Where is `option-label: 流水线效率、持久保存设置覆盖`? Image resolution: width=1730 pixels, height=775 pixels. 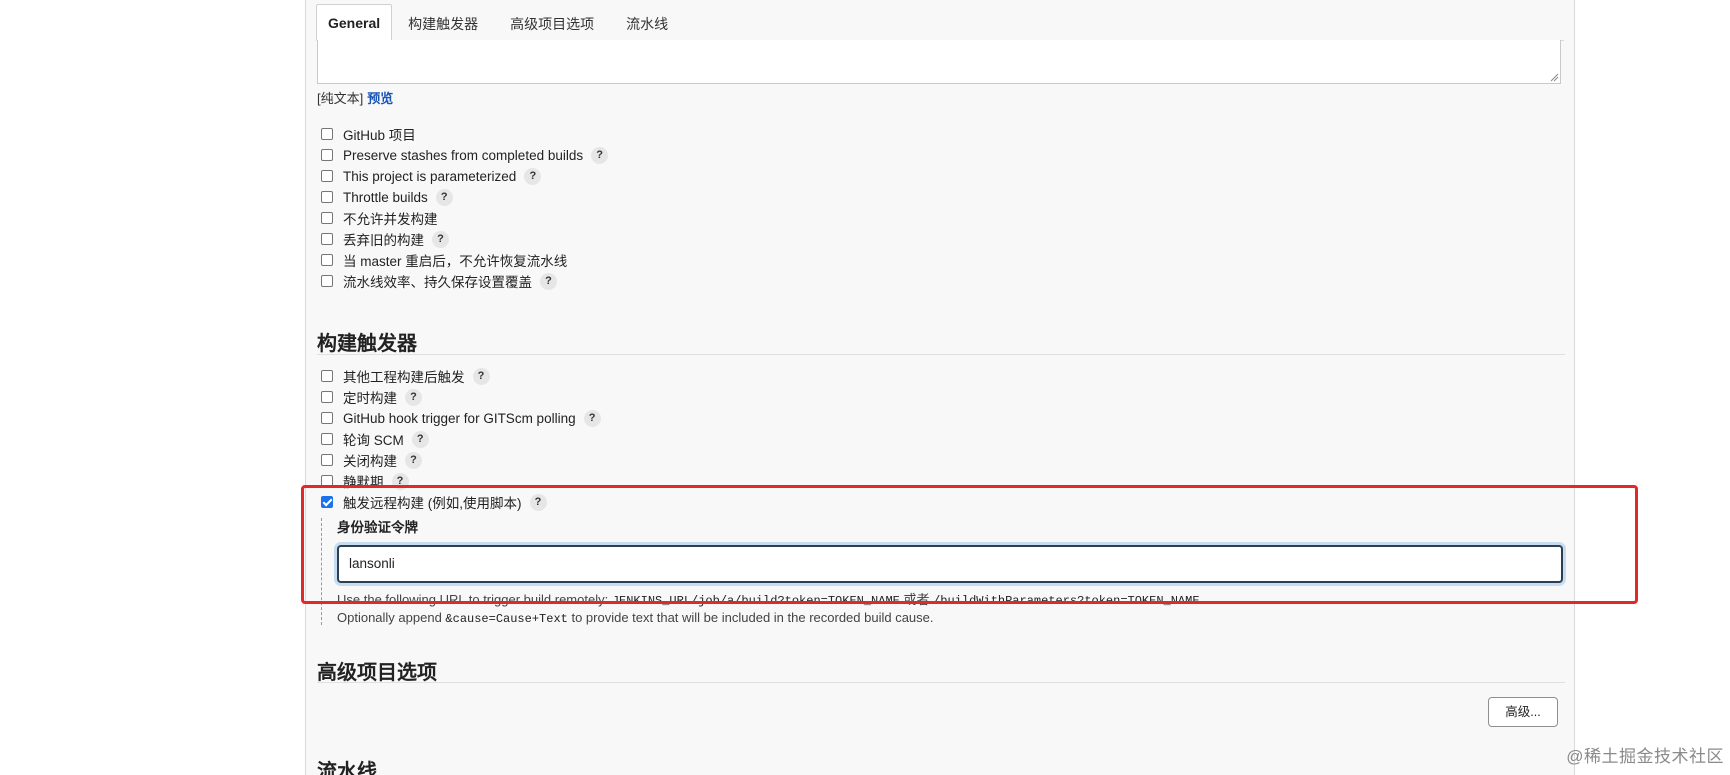
option-label: 流水线效率、持久保存设置覆盖 is located at coordinates (437, 282).